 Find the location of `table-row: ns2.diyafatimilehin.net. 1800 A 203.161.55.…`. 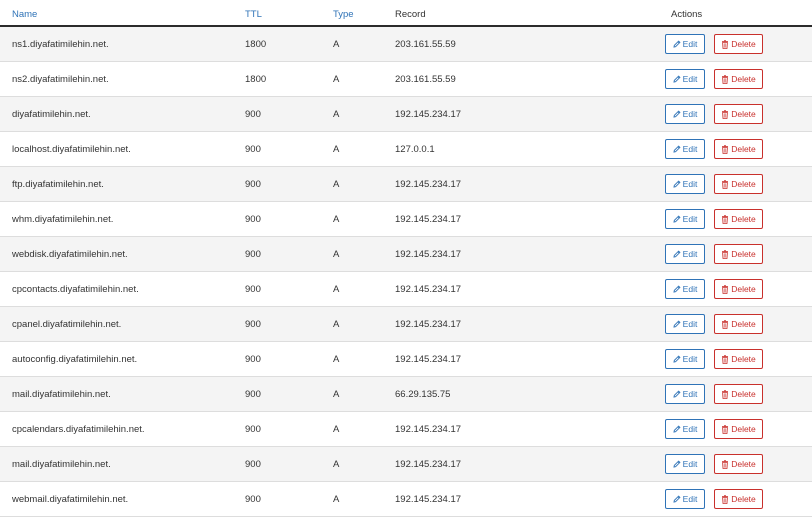

table-row: ns2.diyafatimilehin.net. 1800 A 203.161.55.… is located at coordinates (406, 79).